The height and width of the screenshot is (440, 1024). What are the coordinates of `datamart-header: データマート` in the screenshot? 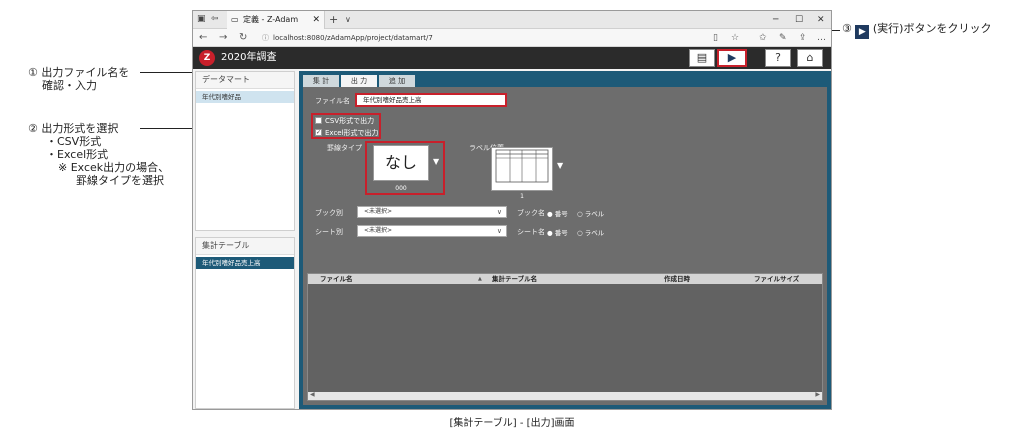 It's located at (245, 80).